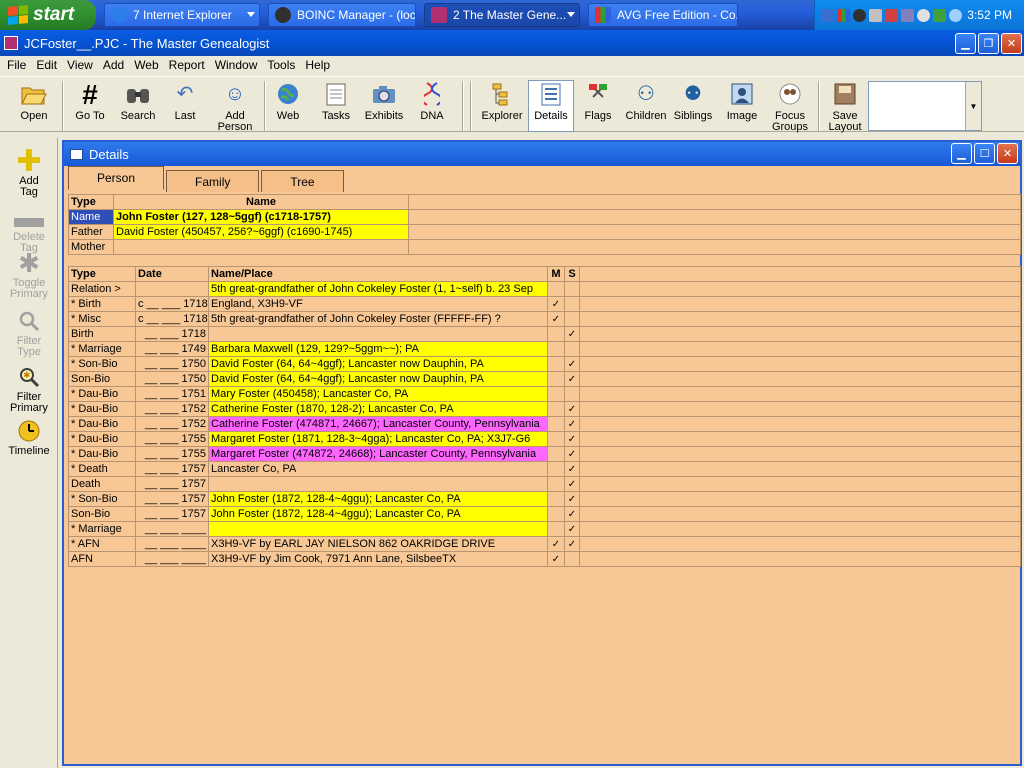 The height and width of the screenshot is (768, 1024). Describe the element at coordinates (172, 274) in the screenshot. I see `events-col-date: Date` at that location.